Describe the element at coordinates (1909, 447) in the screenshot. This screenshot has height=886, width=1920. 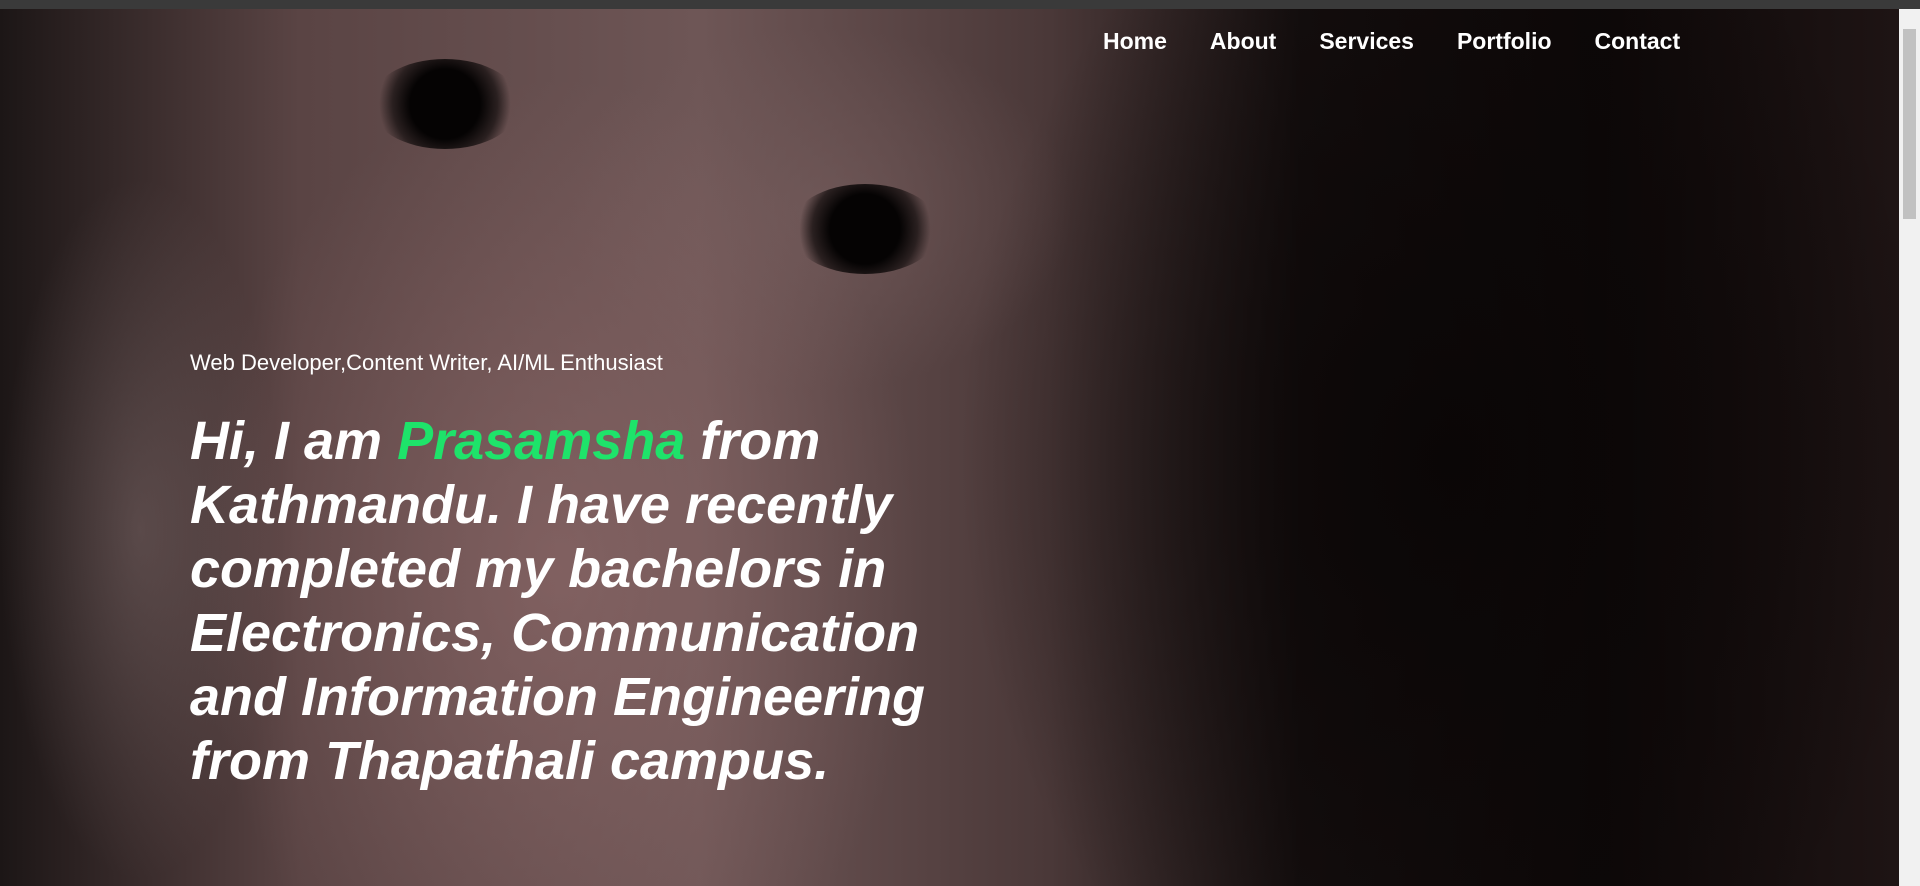
I see `page-scrollbar` at that location.